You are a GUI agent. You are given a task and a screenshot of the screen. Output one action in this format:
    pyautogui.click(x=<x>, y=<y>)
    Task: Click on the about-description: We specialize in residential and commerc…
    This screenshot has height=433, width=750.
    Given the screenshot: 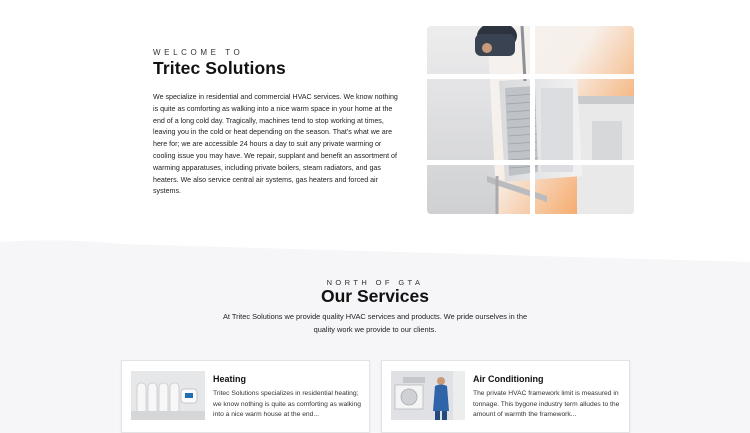 What is the action you would take?
    pyautogui.click(x=275, y=144)
    